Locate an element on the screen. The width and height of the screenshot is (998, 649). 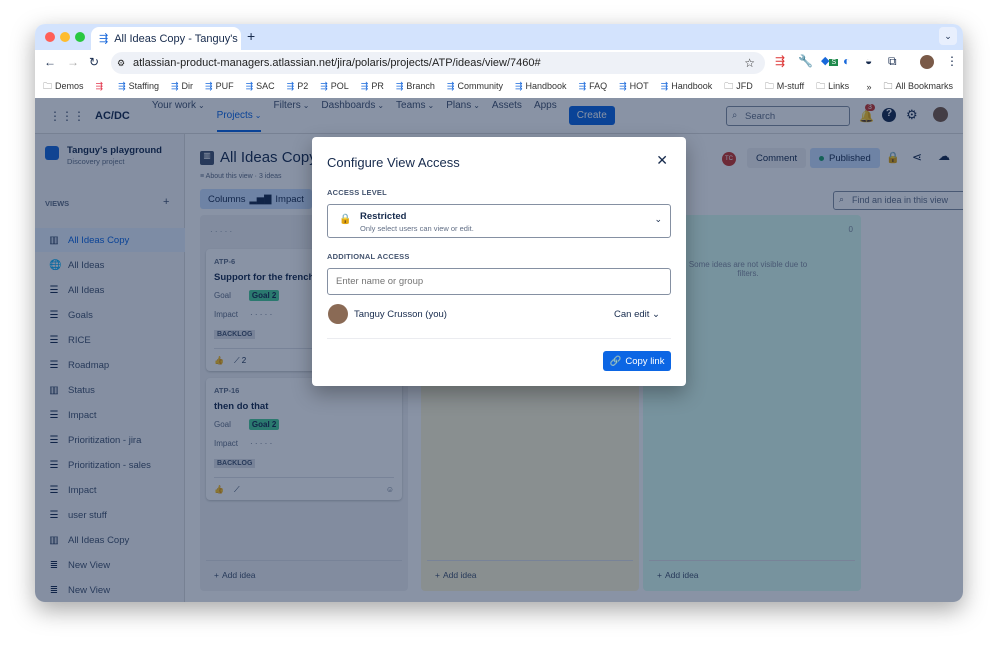
bookmark-item: ⇶ Branch is located at coordinates (415, 86).